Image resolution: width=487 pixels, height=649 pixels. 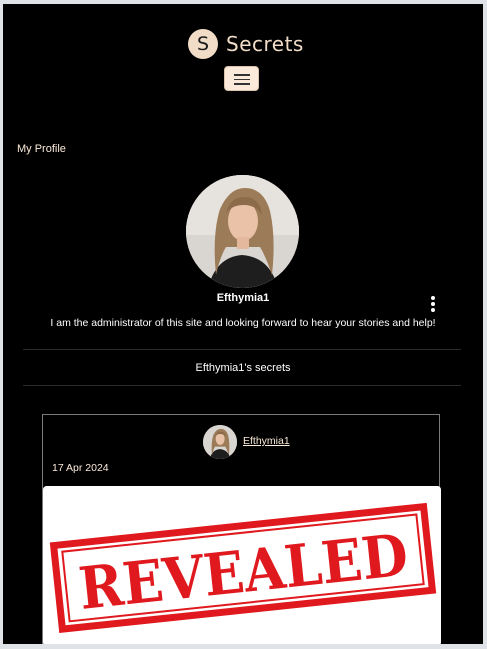 I want to click on profile-avatar, so click(x=242, y=231).